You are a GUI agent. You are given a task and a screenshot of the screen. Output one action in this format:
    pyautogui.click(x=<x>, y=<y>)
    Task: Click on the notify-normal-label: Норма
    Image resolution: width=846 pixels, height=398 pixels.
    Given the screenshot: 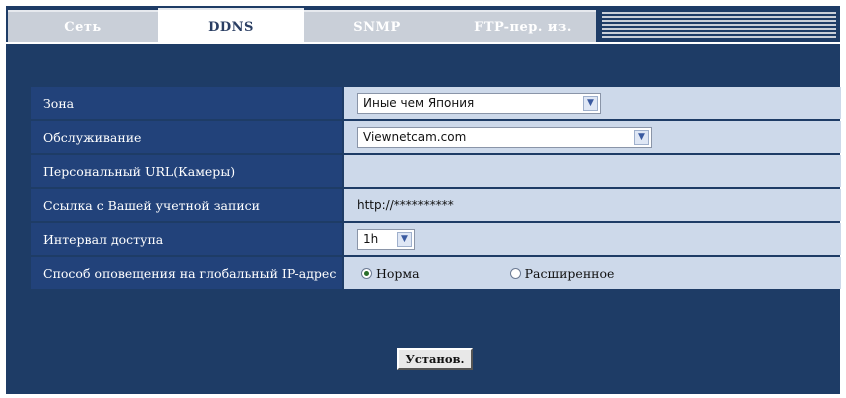 What is the action you would take?
    pyautogui.click(x=398, y=273)
    